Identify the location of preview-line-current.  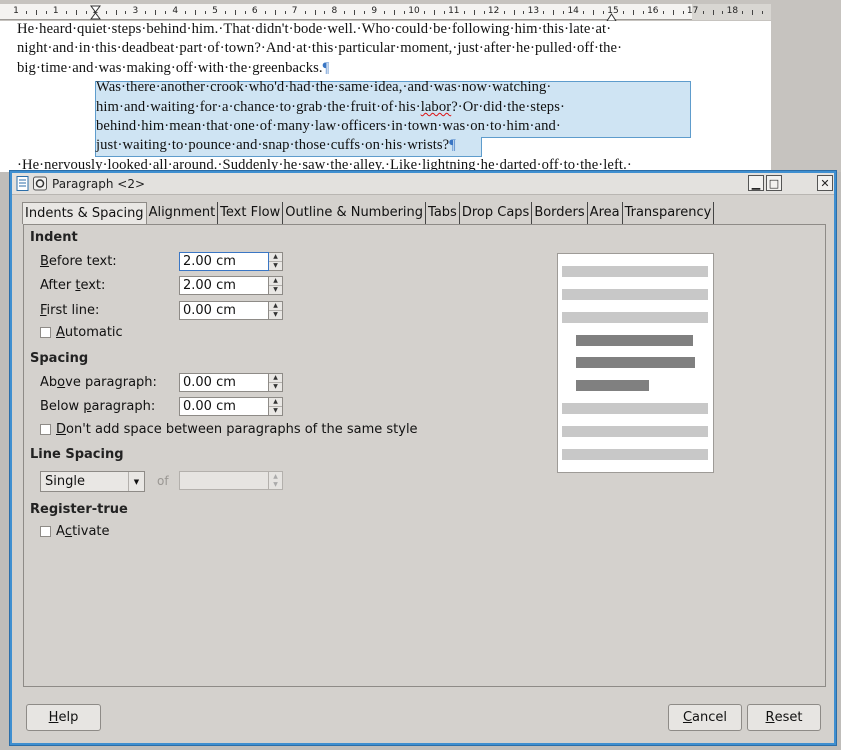
(634, 340).